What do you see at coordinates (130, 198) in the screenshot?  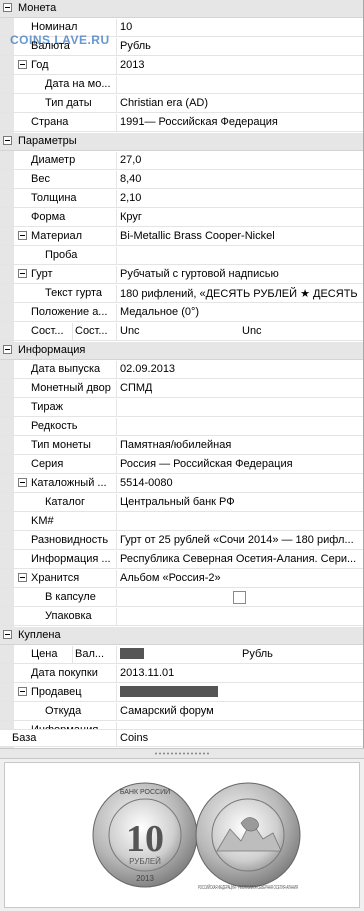 I see `row-value: 2,10` at bounding box center [130, 198].